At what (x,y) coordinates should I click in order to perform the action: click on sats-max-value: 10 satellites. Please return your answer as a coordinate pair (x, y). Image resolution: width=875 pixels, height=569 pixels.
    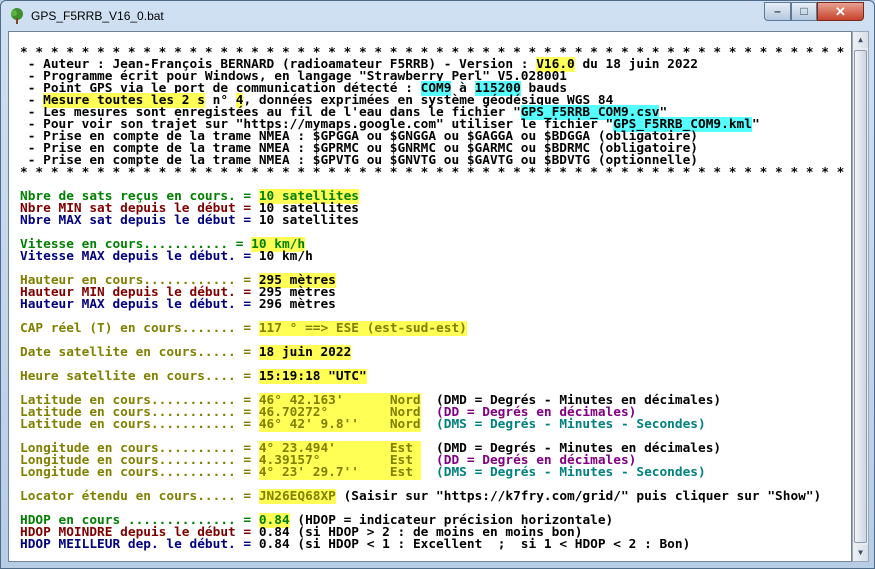
    Looking at the image, I should click on (309, 220).